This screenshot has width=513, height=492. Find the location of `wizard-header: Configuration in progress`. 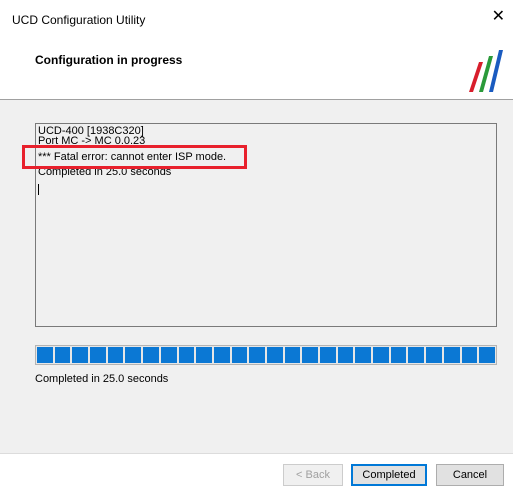

wizard-header: Configuration in progress is located at coordinates (256, 68).